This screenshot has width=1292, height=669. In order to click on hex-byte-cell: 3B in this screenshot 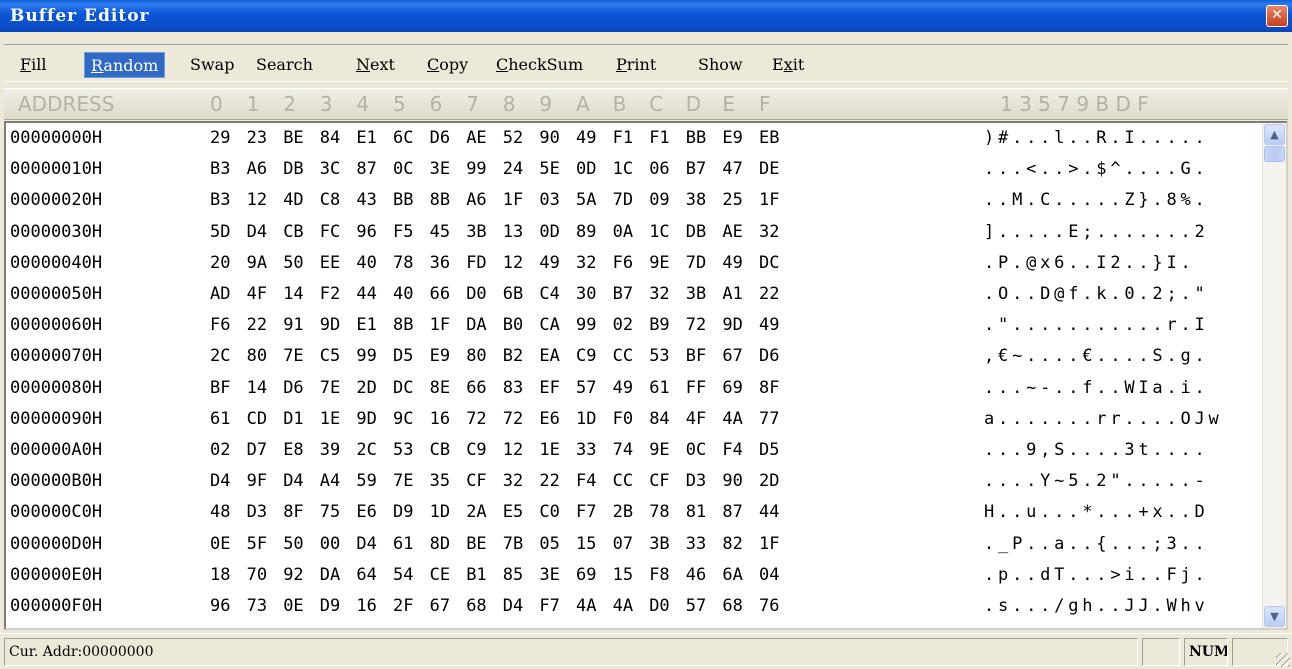, I will do `click(476, 232)`.